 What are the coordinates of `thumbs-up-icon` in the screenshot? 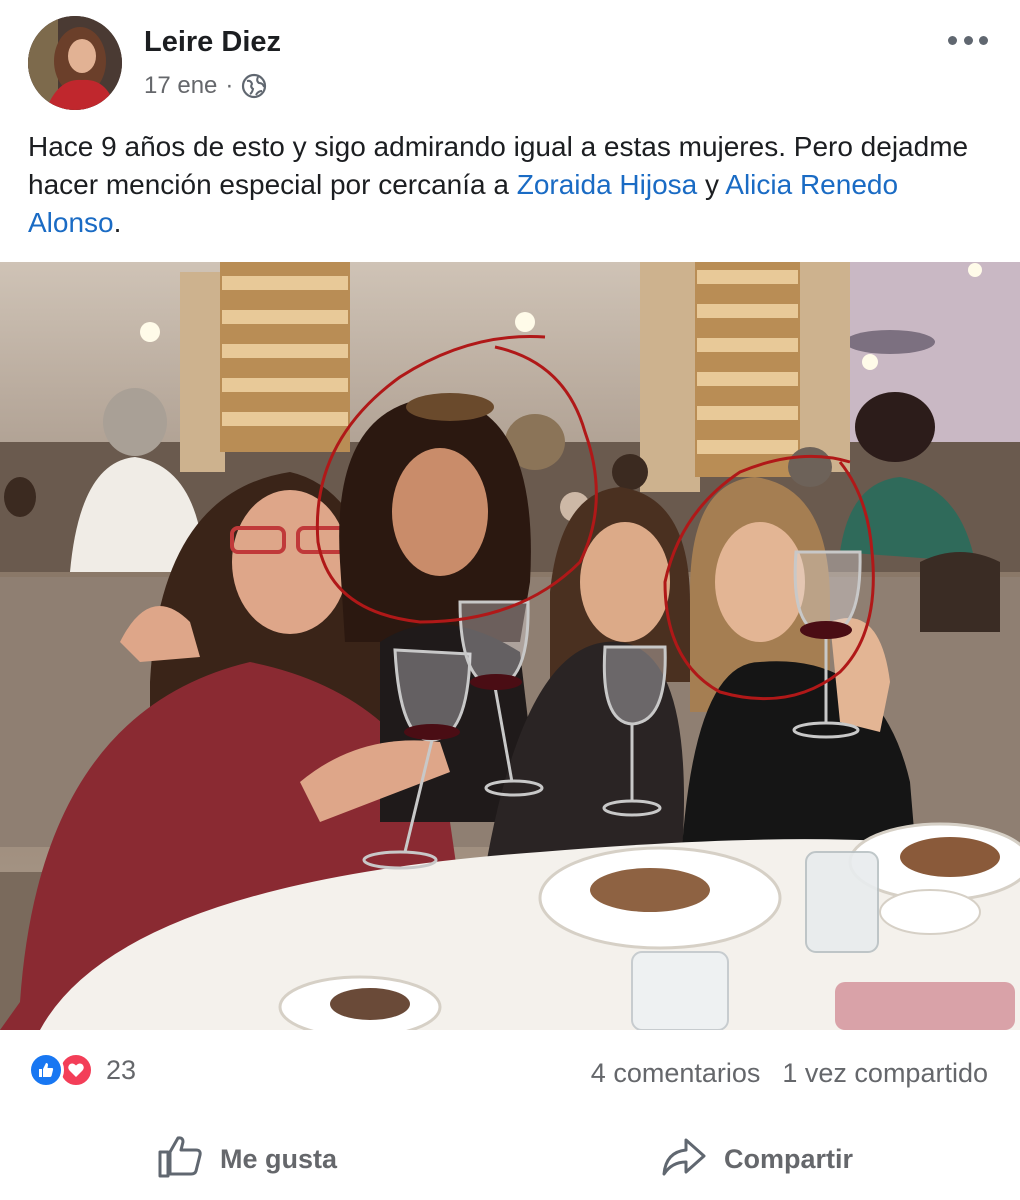 It's located at (180, 1159).